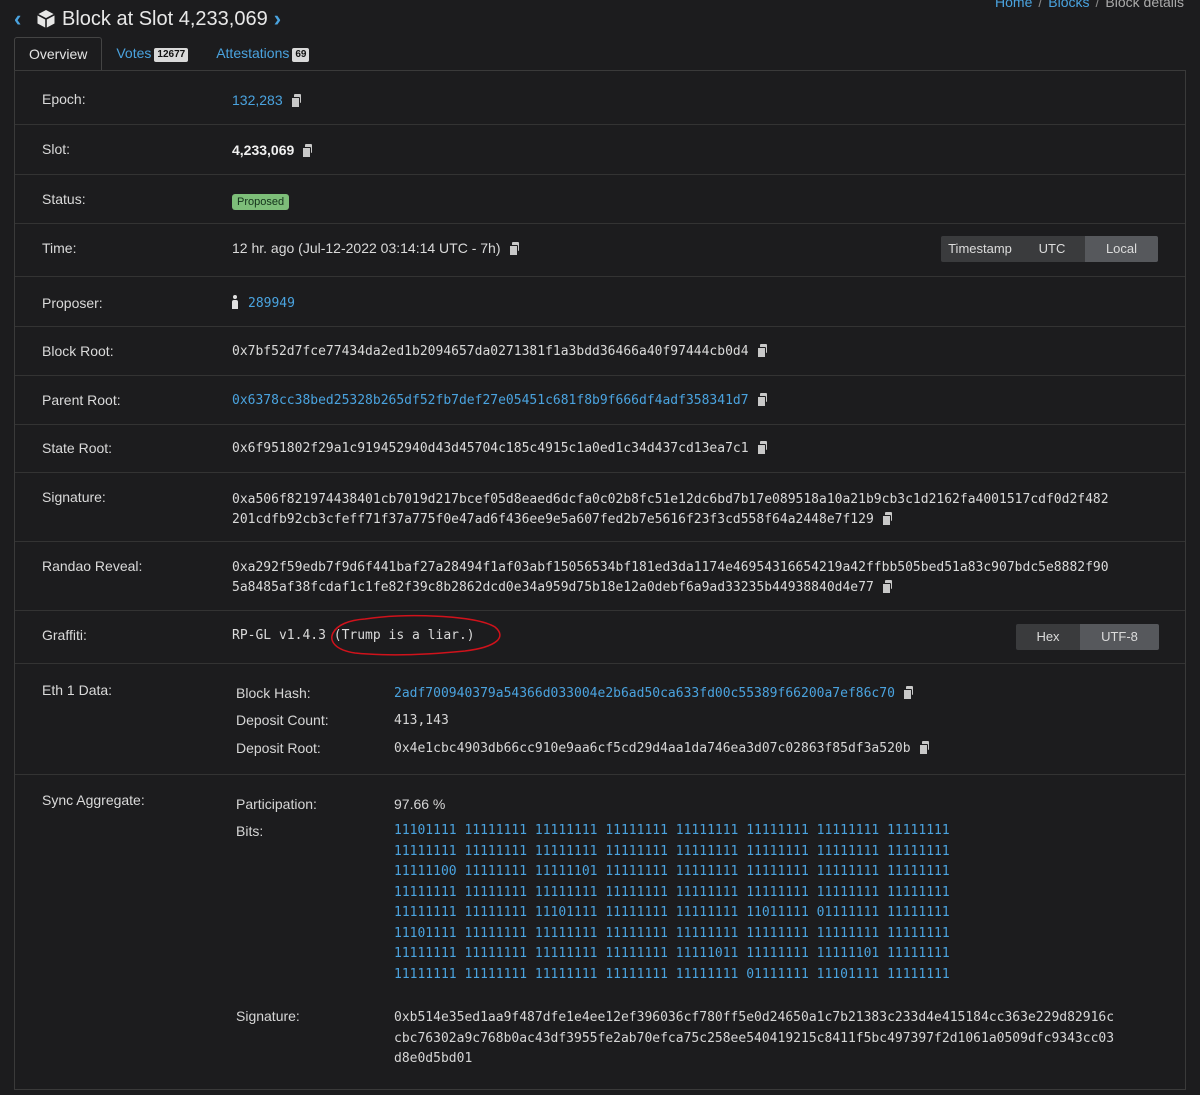 The height and width of the screenshot is (1095, 1200). What do you see at coordinates (235, 302) in the screenshot?
I see `validator-icon` at bounding box center [235, 302].